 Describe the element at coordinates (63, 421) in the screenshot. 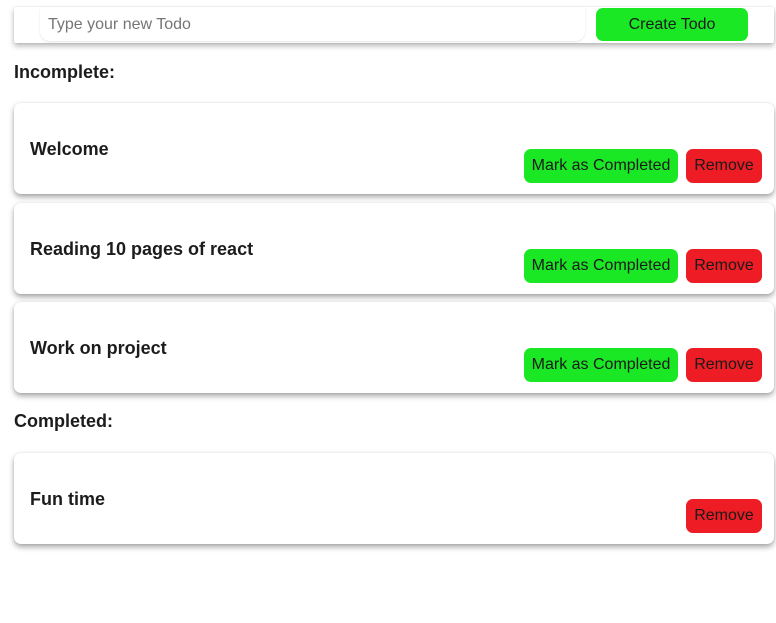

I see `completed-heading: Completed:` at that location.